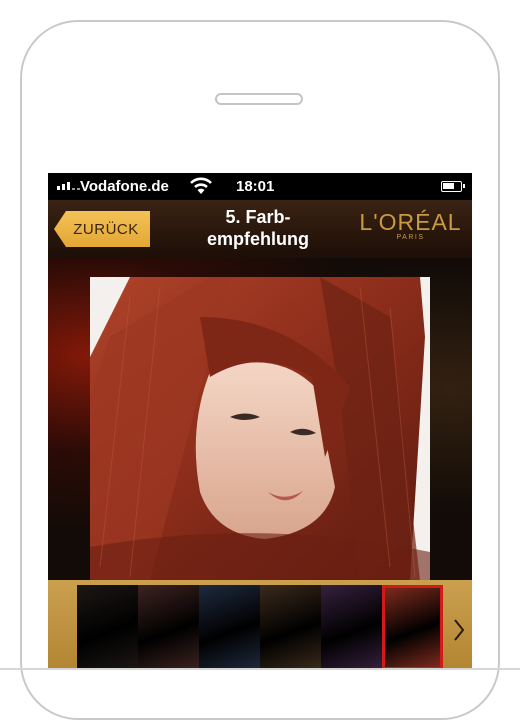  I want to click on navigation-bar: ZURÜCK 5. Farb- empfehlung L'ORÉAL PARIS, so click(260, 229).